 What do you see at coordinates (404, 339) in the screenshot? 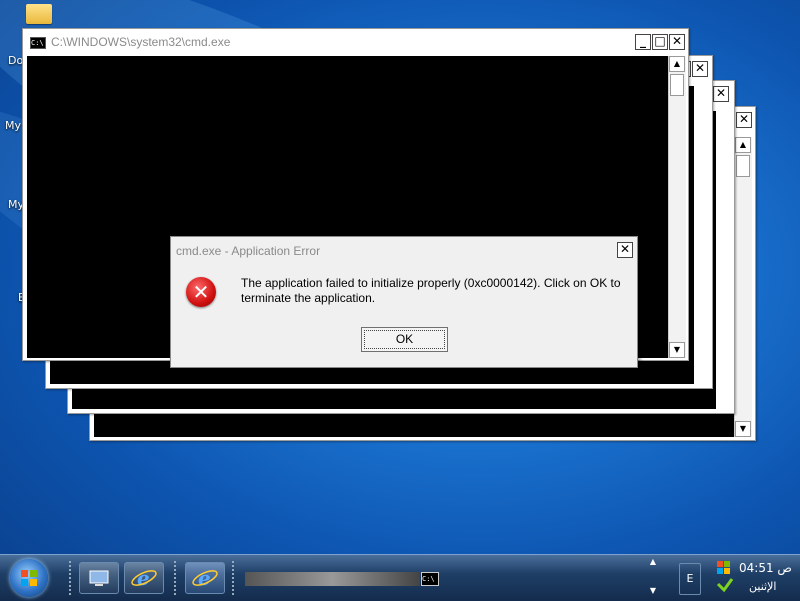
I see `ok-button: OK` at bounding box center [404, 339].